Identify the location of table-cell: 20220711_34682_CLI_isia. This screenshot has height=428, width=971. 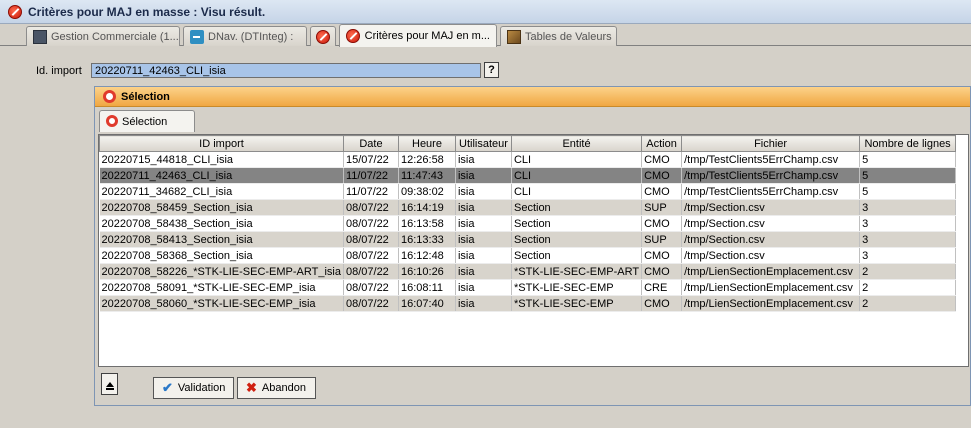
(221, 191).